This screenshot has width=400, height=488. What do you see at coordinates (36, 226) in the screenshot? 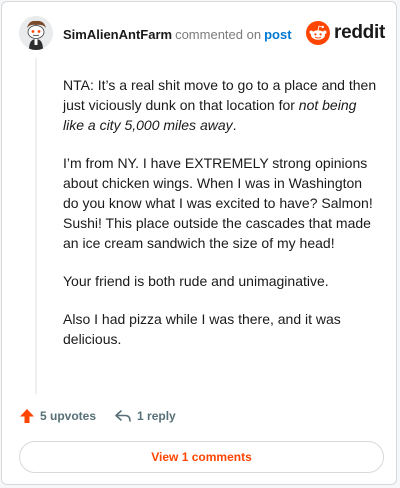
I see `thread-line` at bounding box center [36, 226].